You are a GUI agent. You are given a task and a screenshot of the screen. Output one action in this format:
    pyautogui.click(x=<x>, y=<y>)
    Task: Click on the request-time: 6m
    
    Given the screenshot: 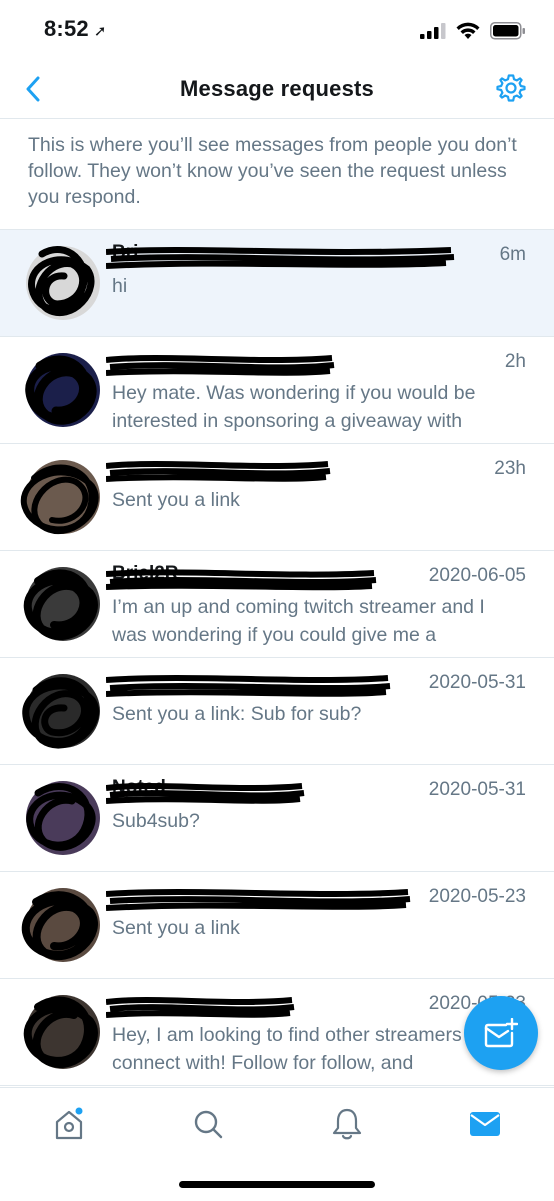 What is the action you would take?
    pyautogui.click(x=512, y=254)
    